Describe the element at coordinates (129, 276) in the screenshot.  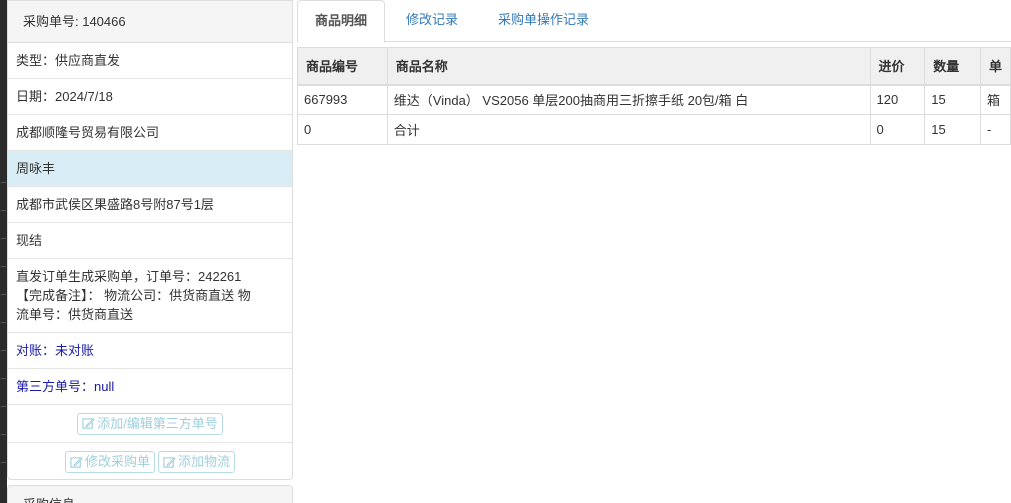
I see `order-remark-line: 直发订单生成采购单，订单号：242261` at that location.